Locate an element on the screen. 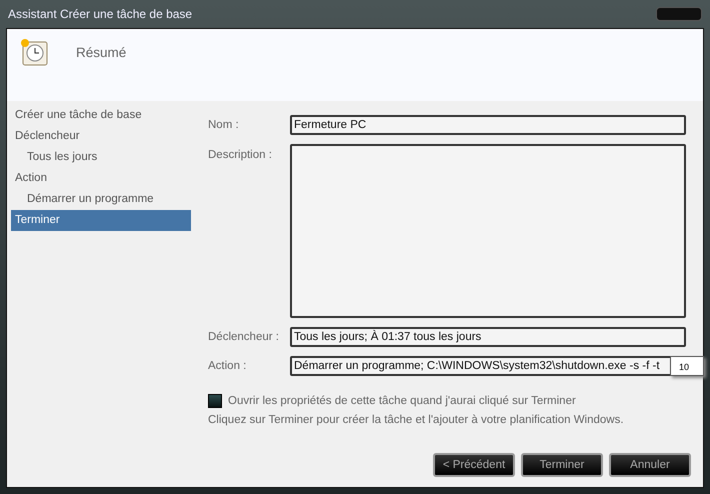 The width and height of the screenshot is (710, 494). window-title: Assistant Créer une tâche de base is located at coordinates (100, 14).